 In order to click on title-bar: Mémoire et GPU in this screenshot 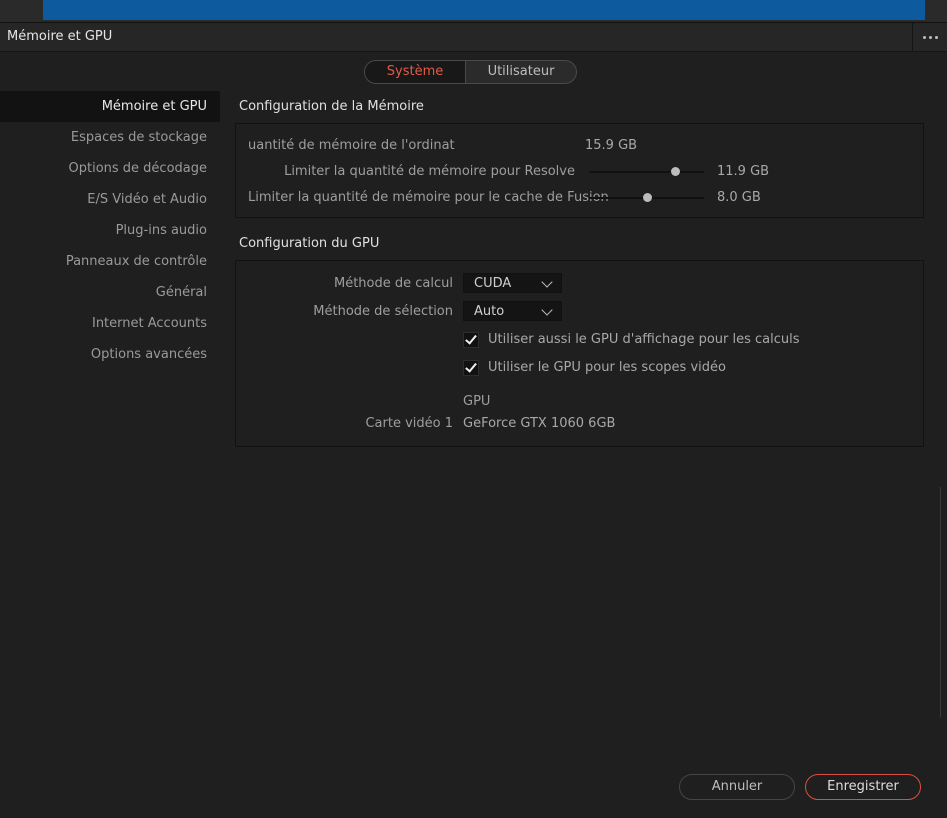, I will do `click(473, 37)`.